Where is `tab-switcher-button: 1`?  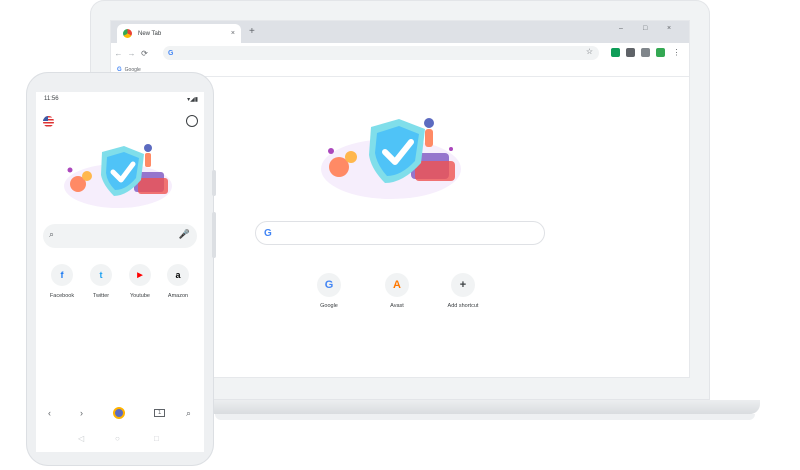 tab-switcher-button: 1 is located at coordinates (160, 413).